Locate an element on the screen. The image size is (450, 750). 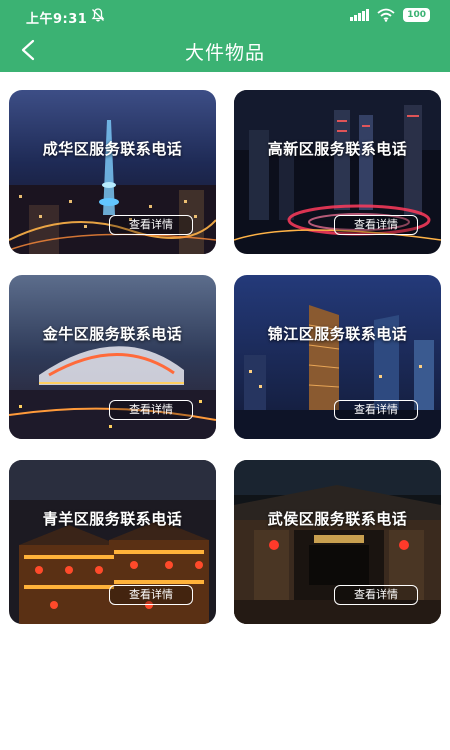
card-title: 青羊区服务联系电话 is located at coordinates (112, 519).